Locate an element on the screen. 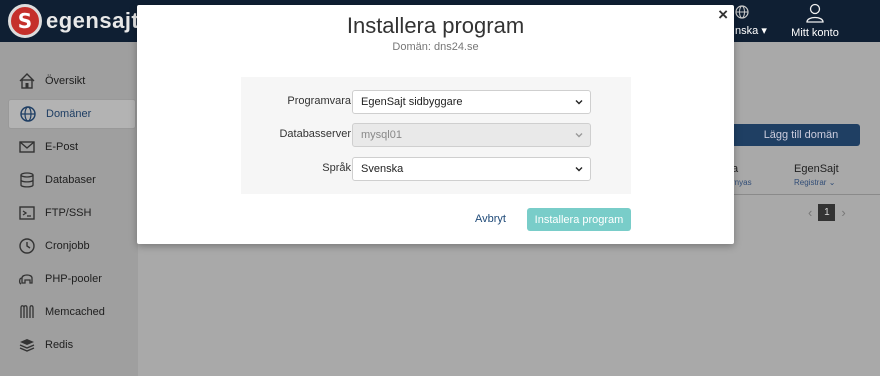  sidebar-item-label: FTP/SSH is located at coordinates (68, 213).